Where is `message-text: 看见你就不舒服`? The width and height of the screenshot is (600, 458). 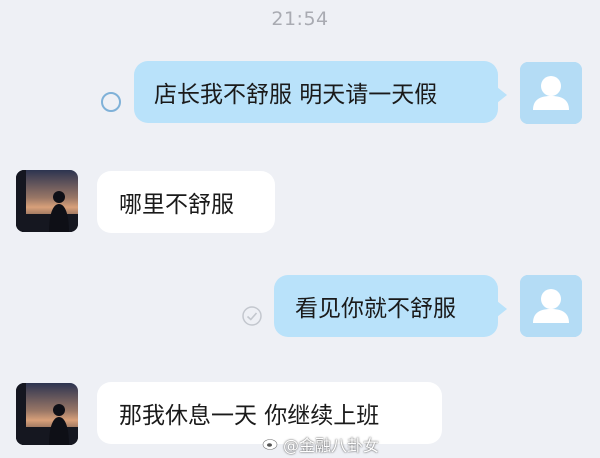 message-text: 看见你就不舒服 is located at coordinates (375, 309).